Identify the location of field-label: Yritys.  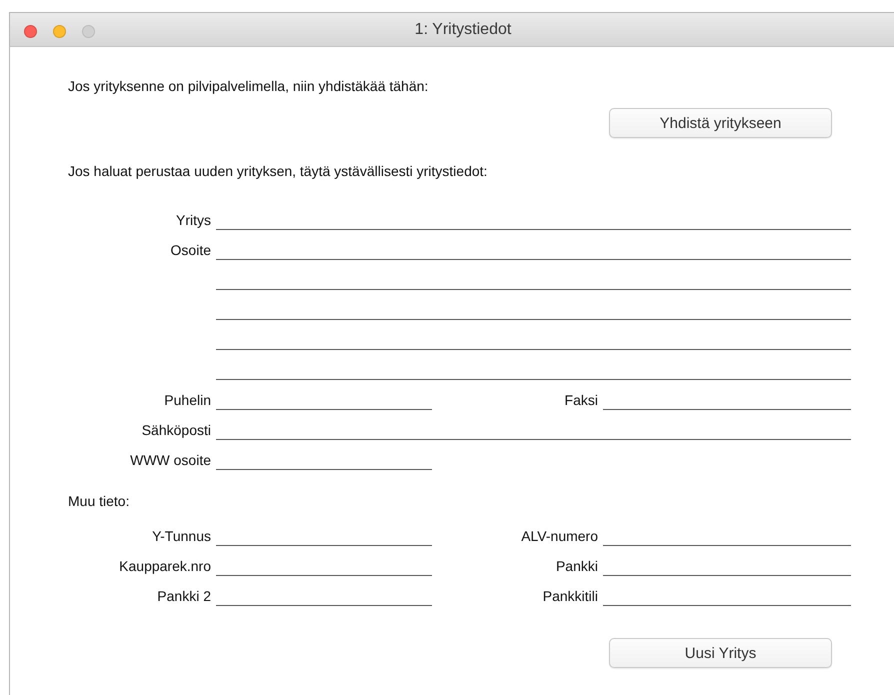
(193, 220).